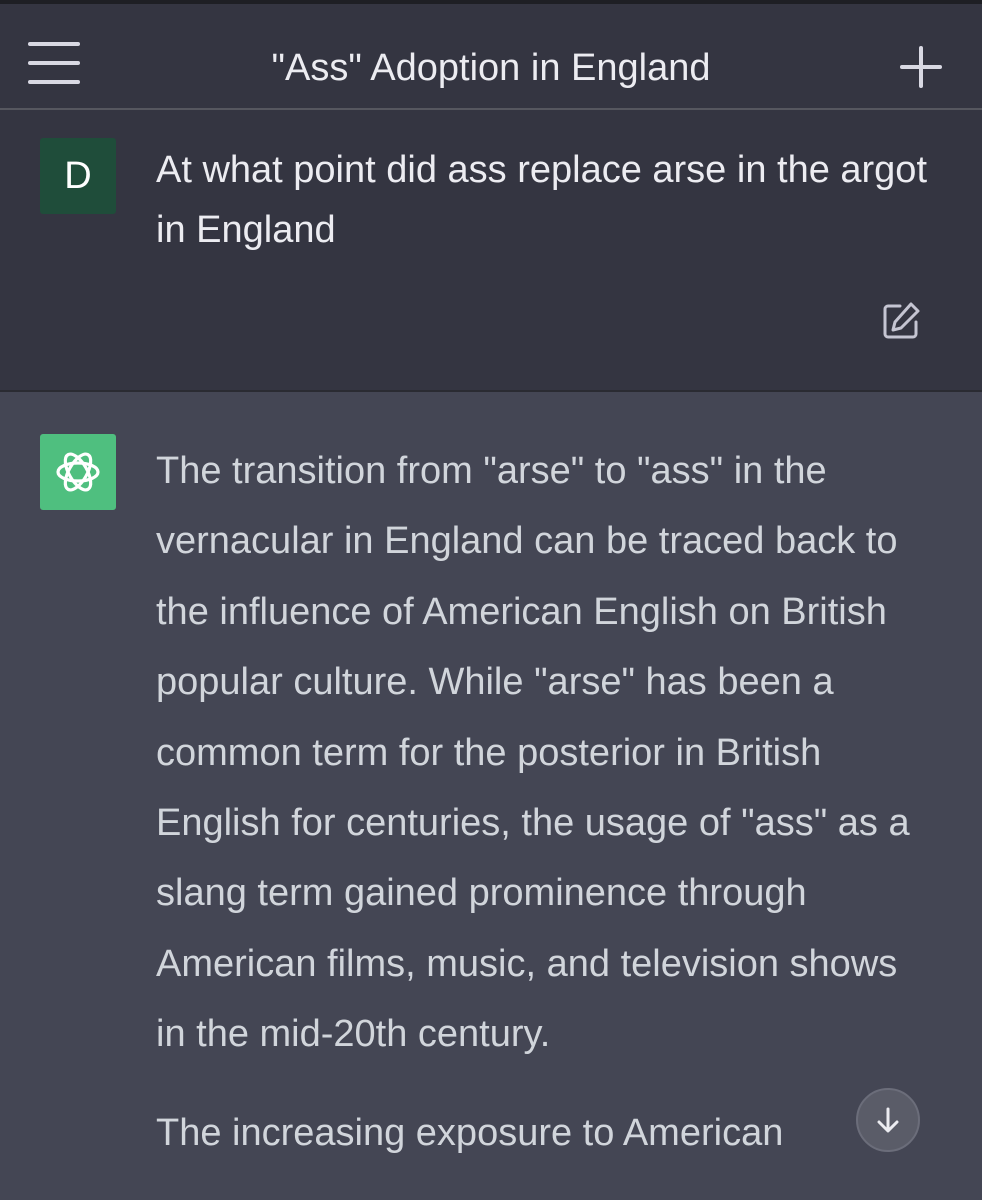  What do you see at coordinates (491, 68) in the screenshot?
I see `page-title: "Ass" Adoption in England` at bounding box center [491, 68].